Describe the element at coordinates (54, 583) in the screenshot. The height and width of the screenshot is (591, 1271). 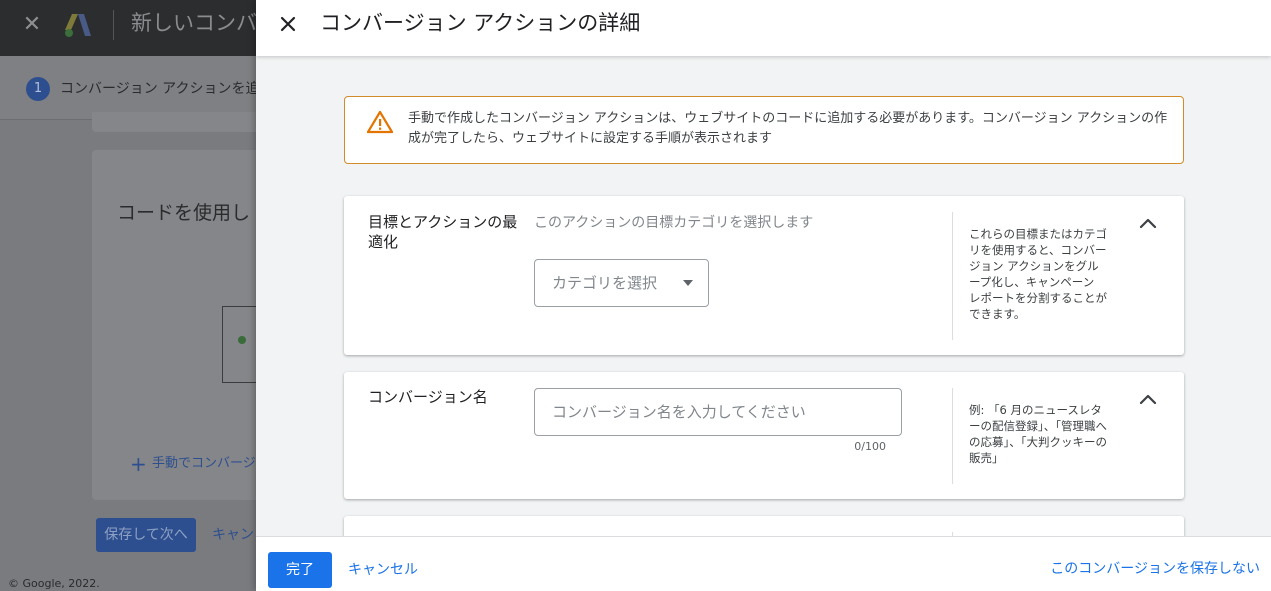
I see `copyright-text: © Google, 2022.` at that location.